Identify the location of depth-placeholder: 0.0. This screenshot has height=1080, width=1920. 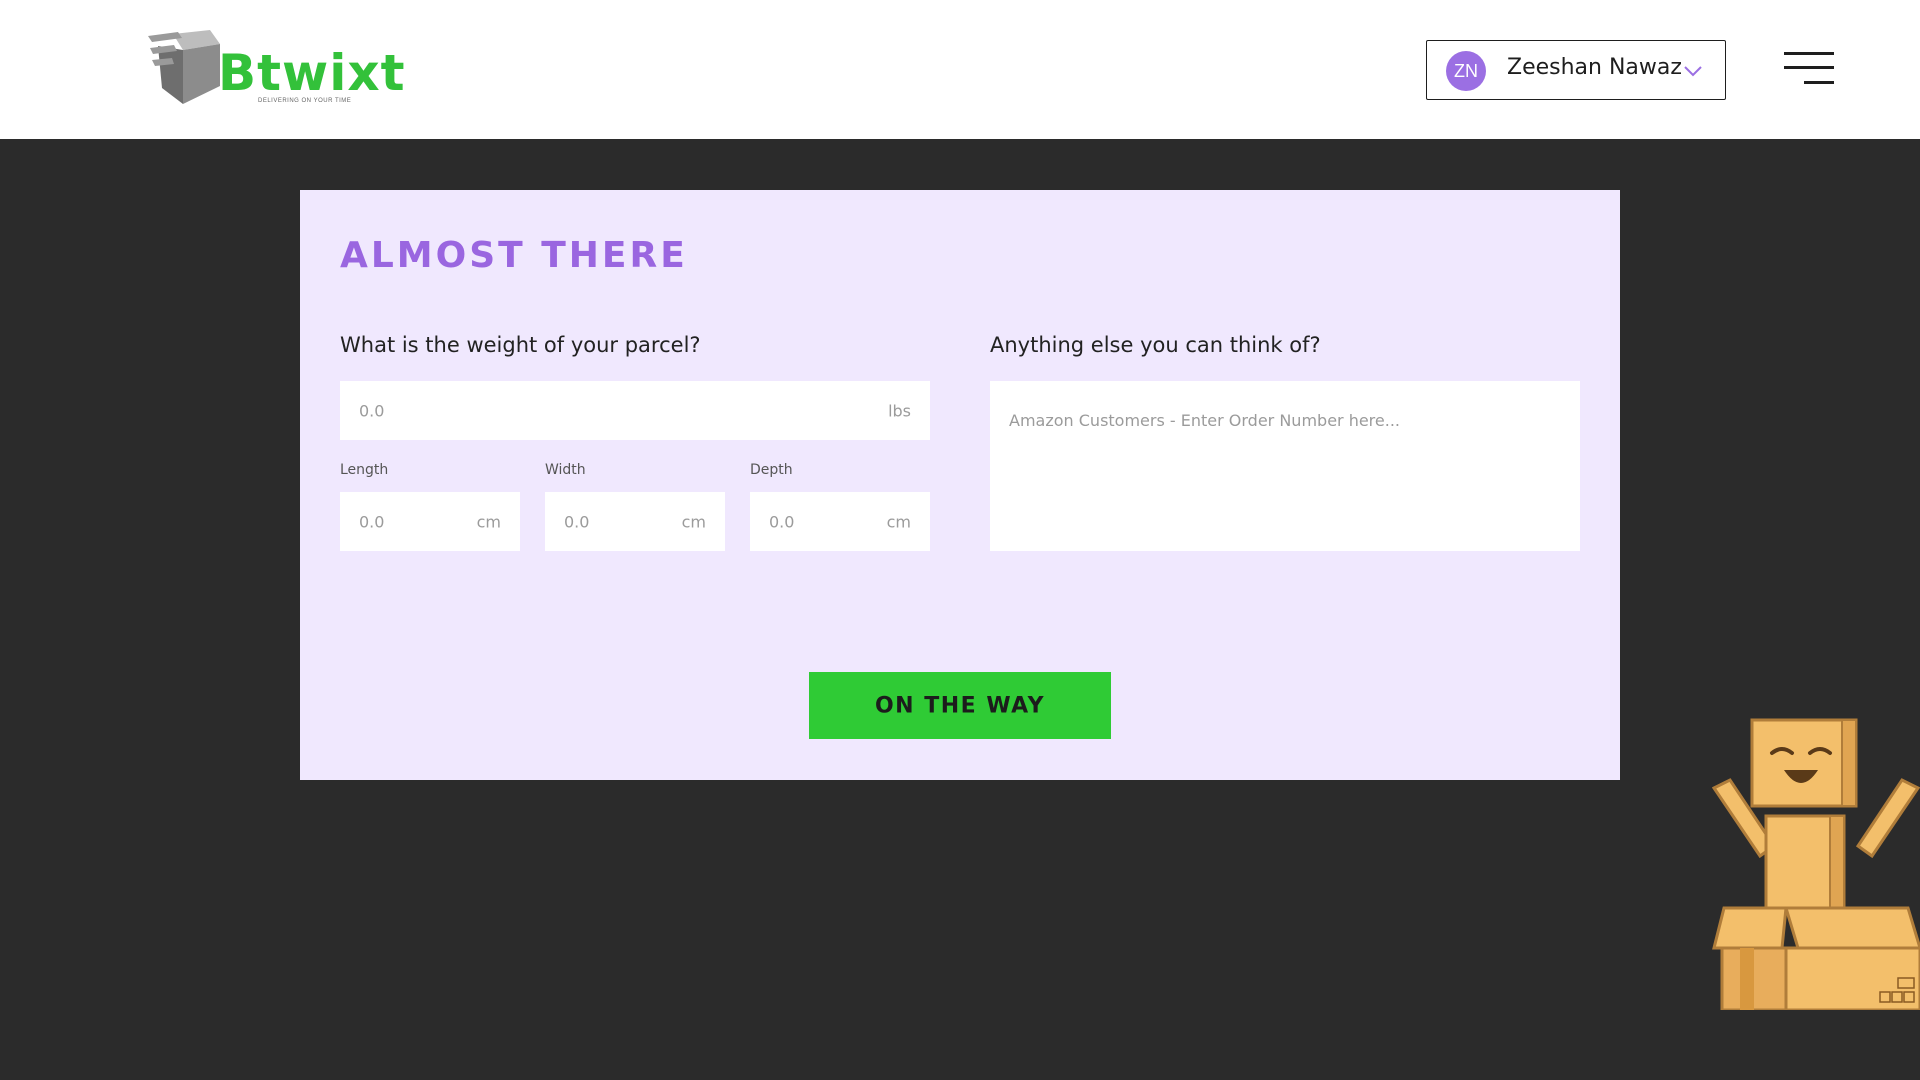
(782, 521).